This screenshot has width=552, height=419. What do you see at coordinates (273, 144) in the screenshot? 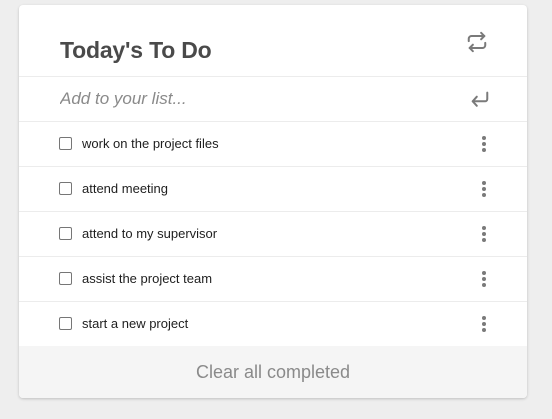
I see `list-item: work on the project files` at bounding box center [273, 144].